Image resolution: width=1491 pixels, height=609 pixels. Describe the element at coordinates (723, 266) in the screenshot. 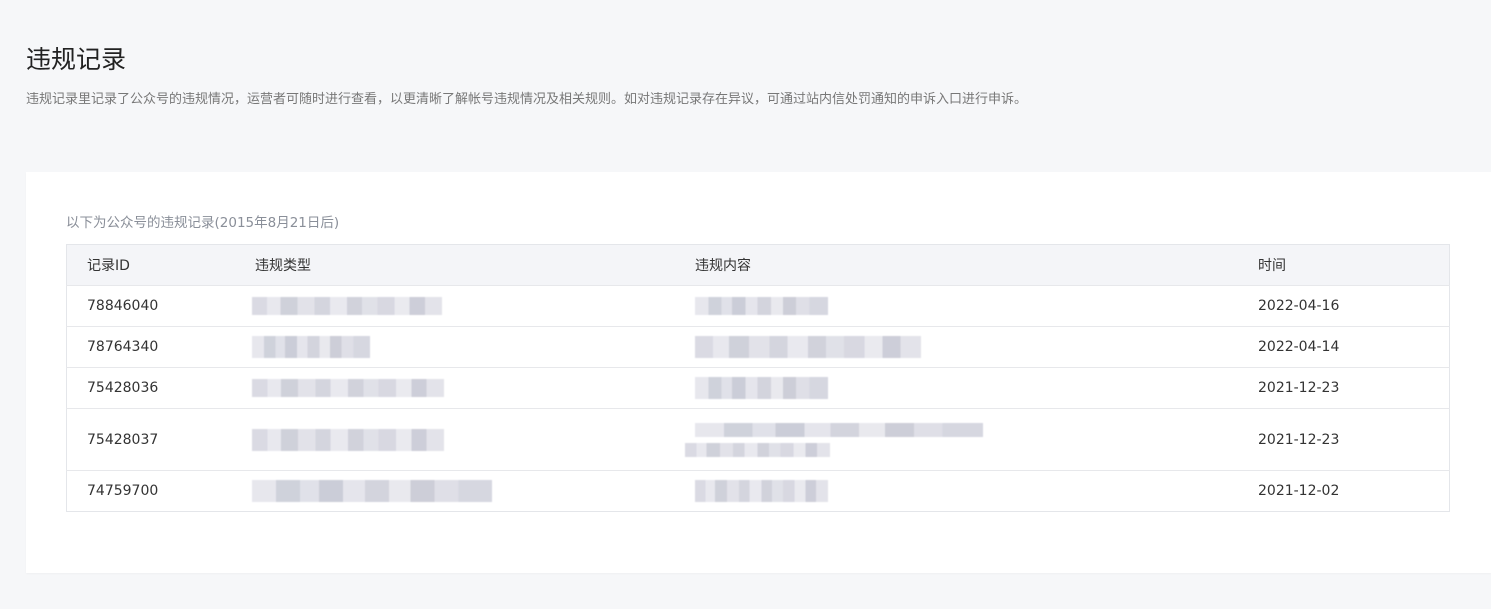

I see `header-violation-content: 违规内容` at that location.